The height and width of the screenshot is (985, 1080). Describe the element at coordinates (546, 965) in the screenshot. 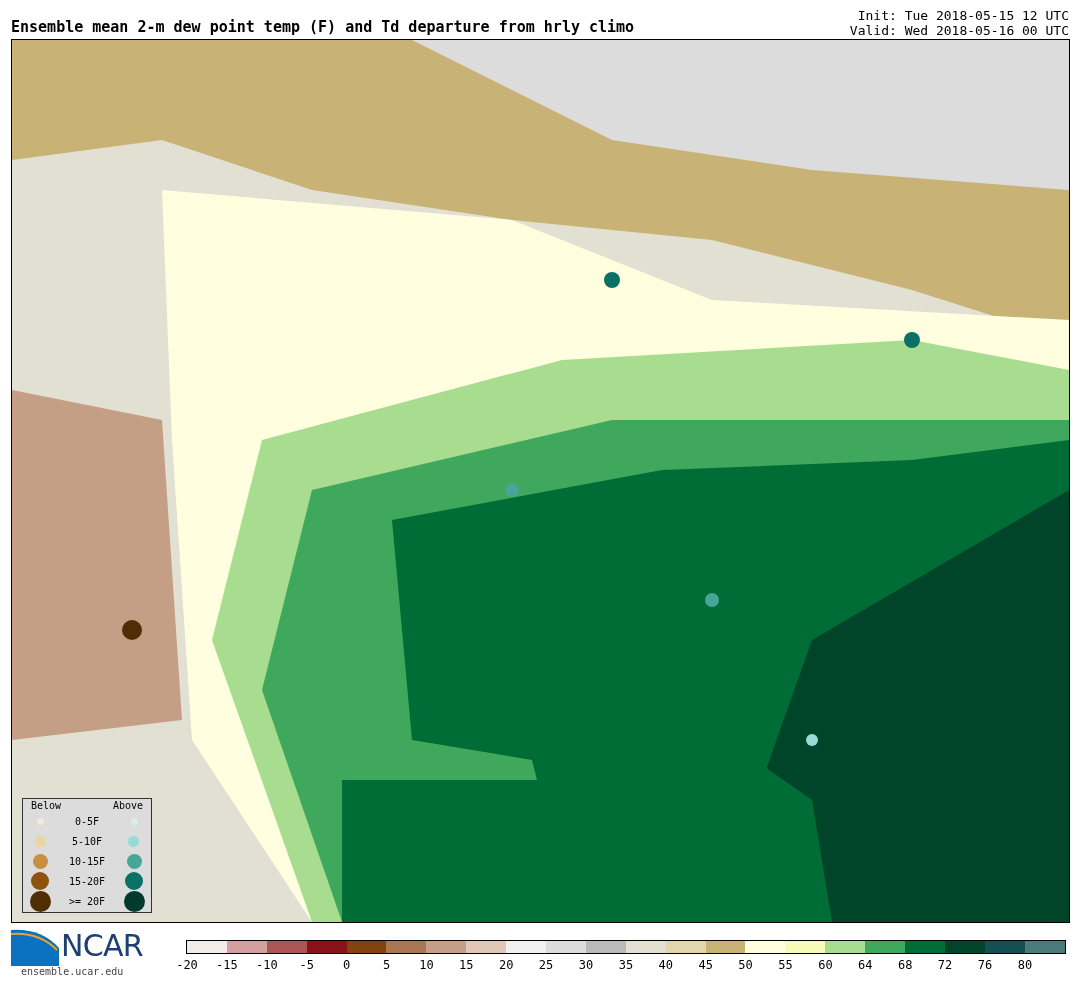

I see `colorbar-tick-label: 25` at that location.